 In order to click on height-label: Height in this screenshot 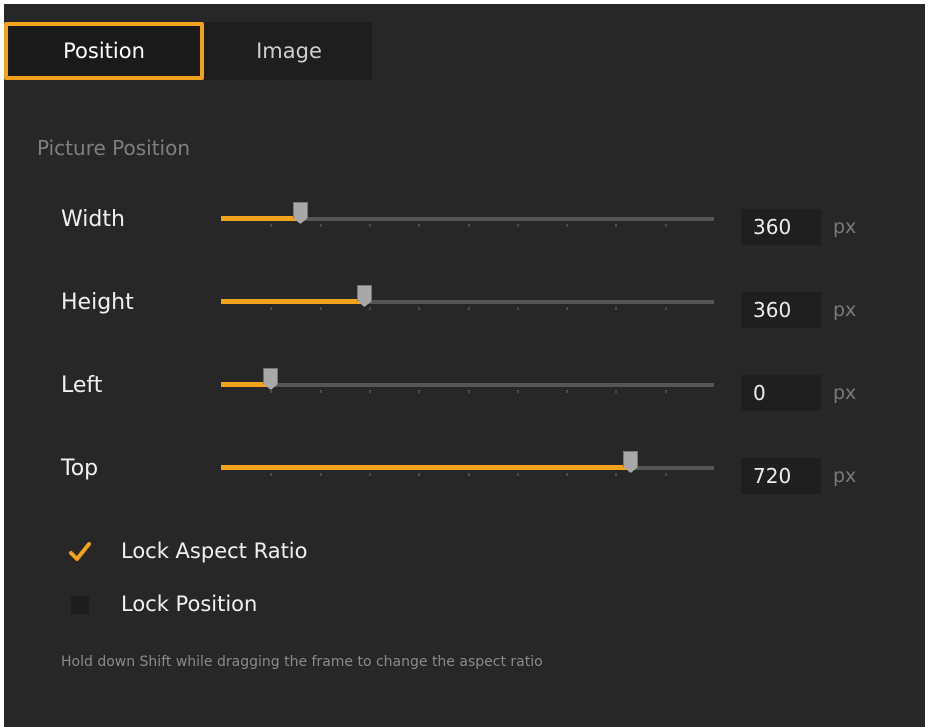, I will do `click(97, 302)`.